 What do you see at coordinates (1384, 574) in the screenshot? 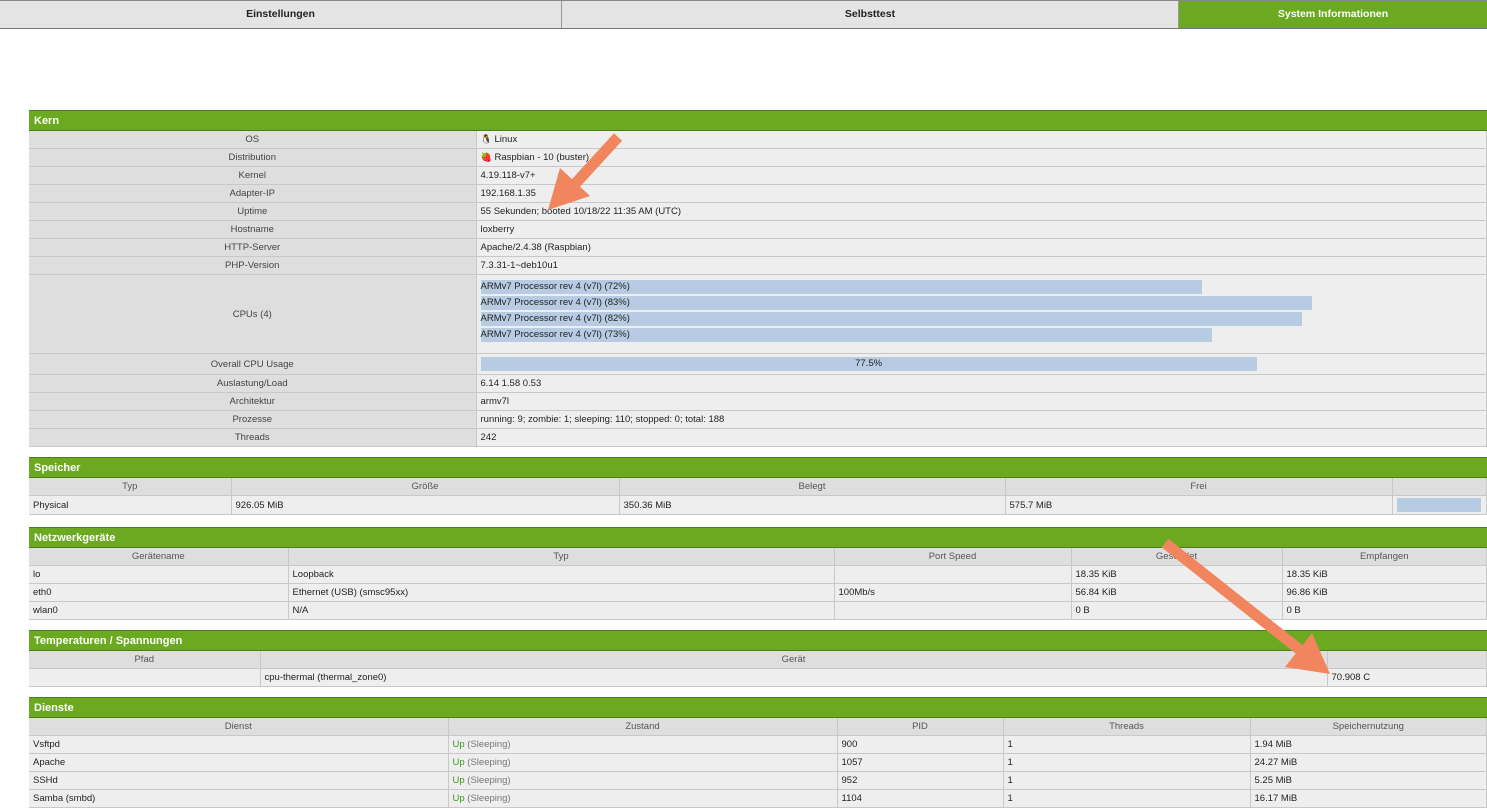
I see `table-cell: 18.35 KiB` at bounding box center [1384, 574].